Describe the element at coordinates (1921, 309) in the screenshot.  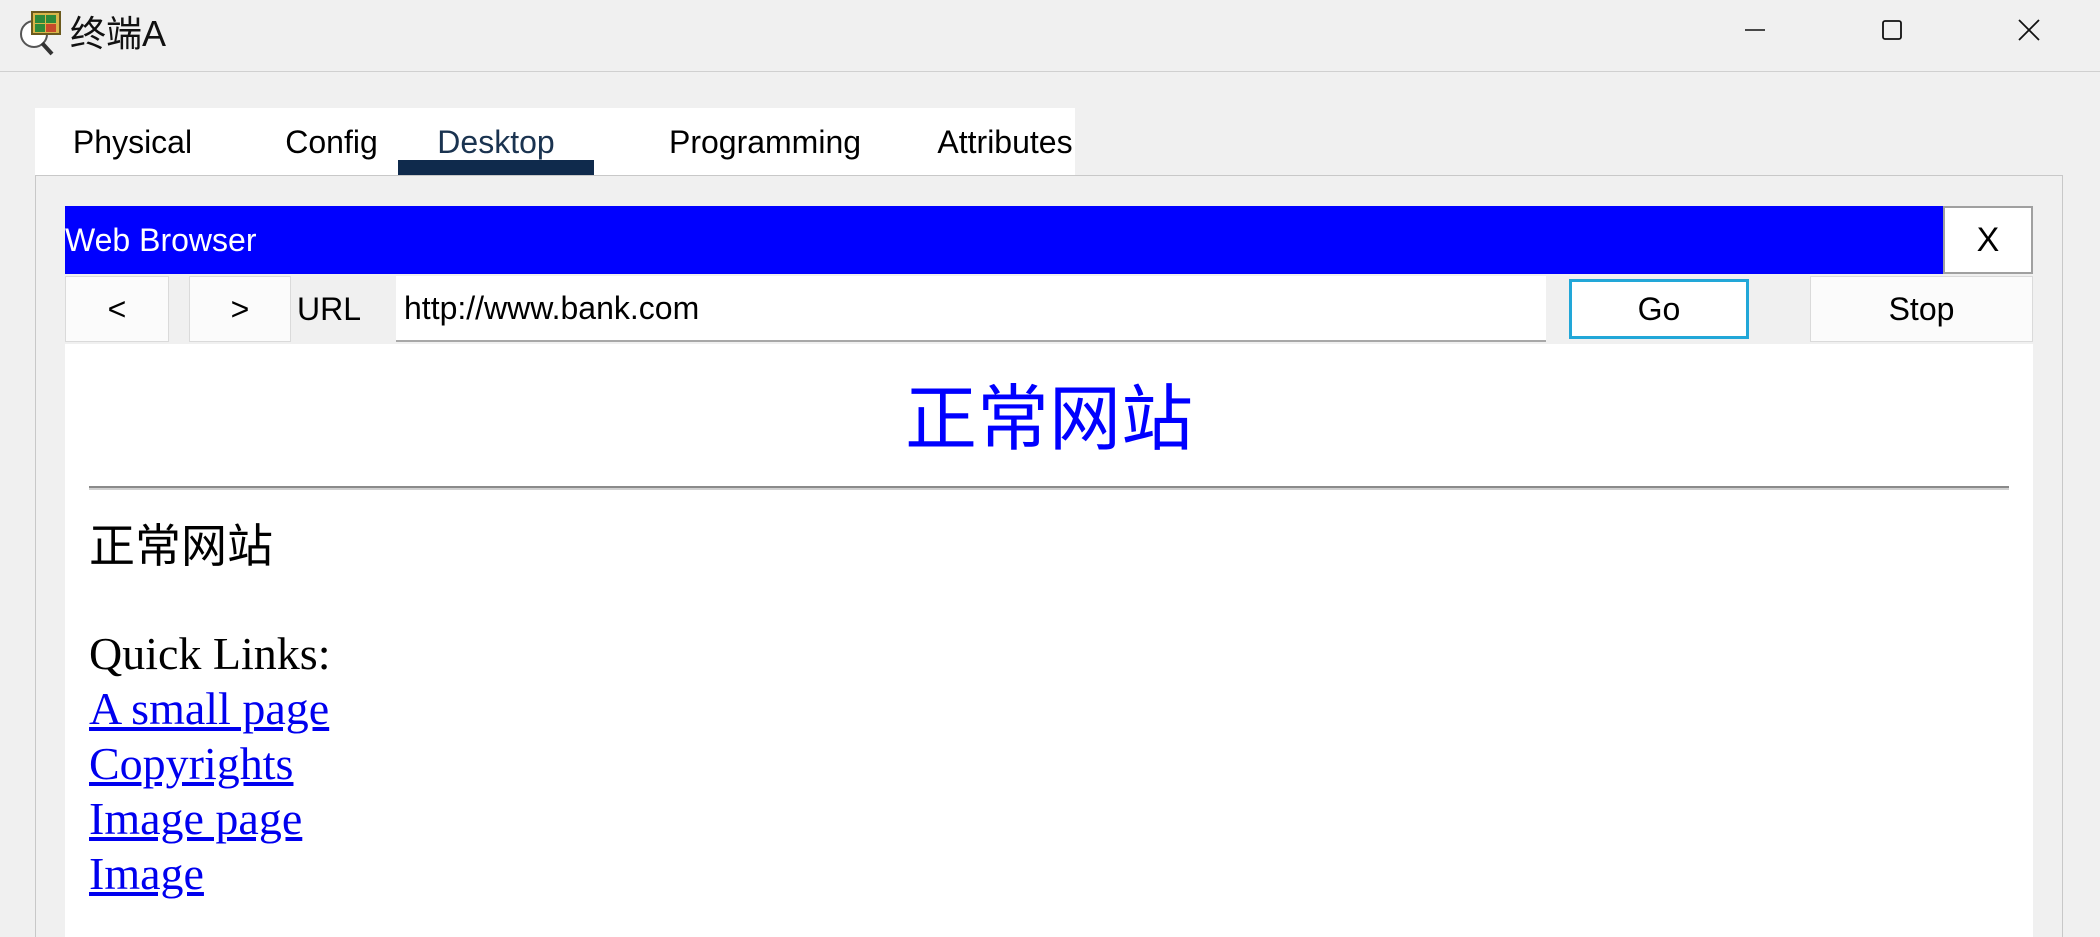
I see `stop-button: Stop` at that location.